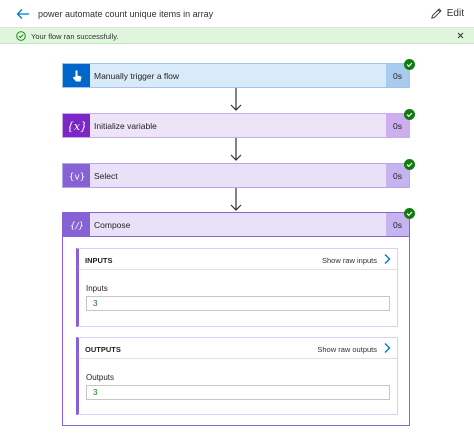 The image size is (474, 434). I want to click on step-label: Manually trigger a flow, so click(137, 76).